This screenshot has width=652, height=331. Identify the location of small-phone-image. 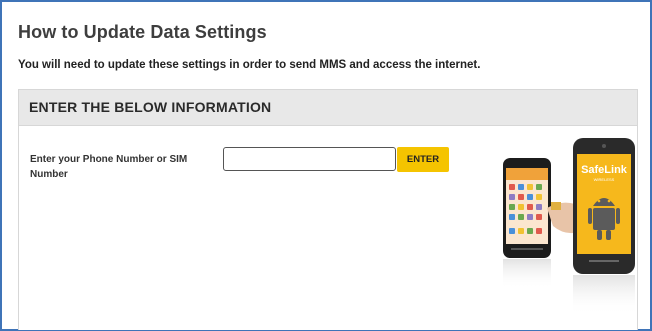
(527, 223).